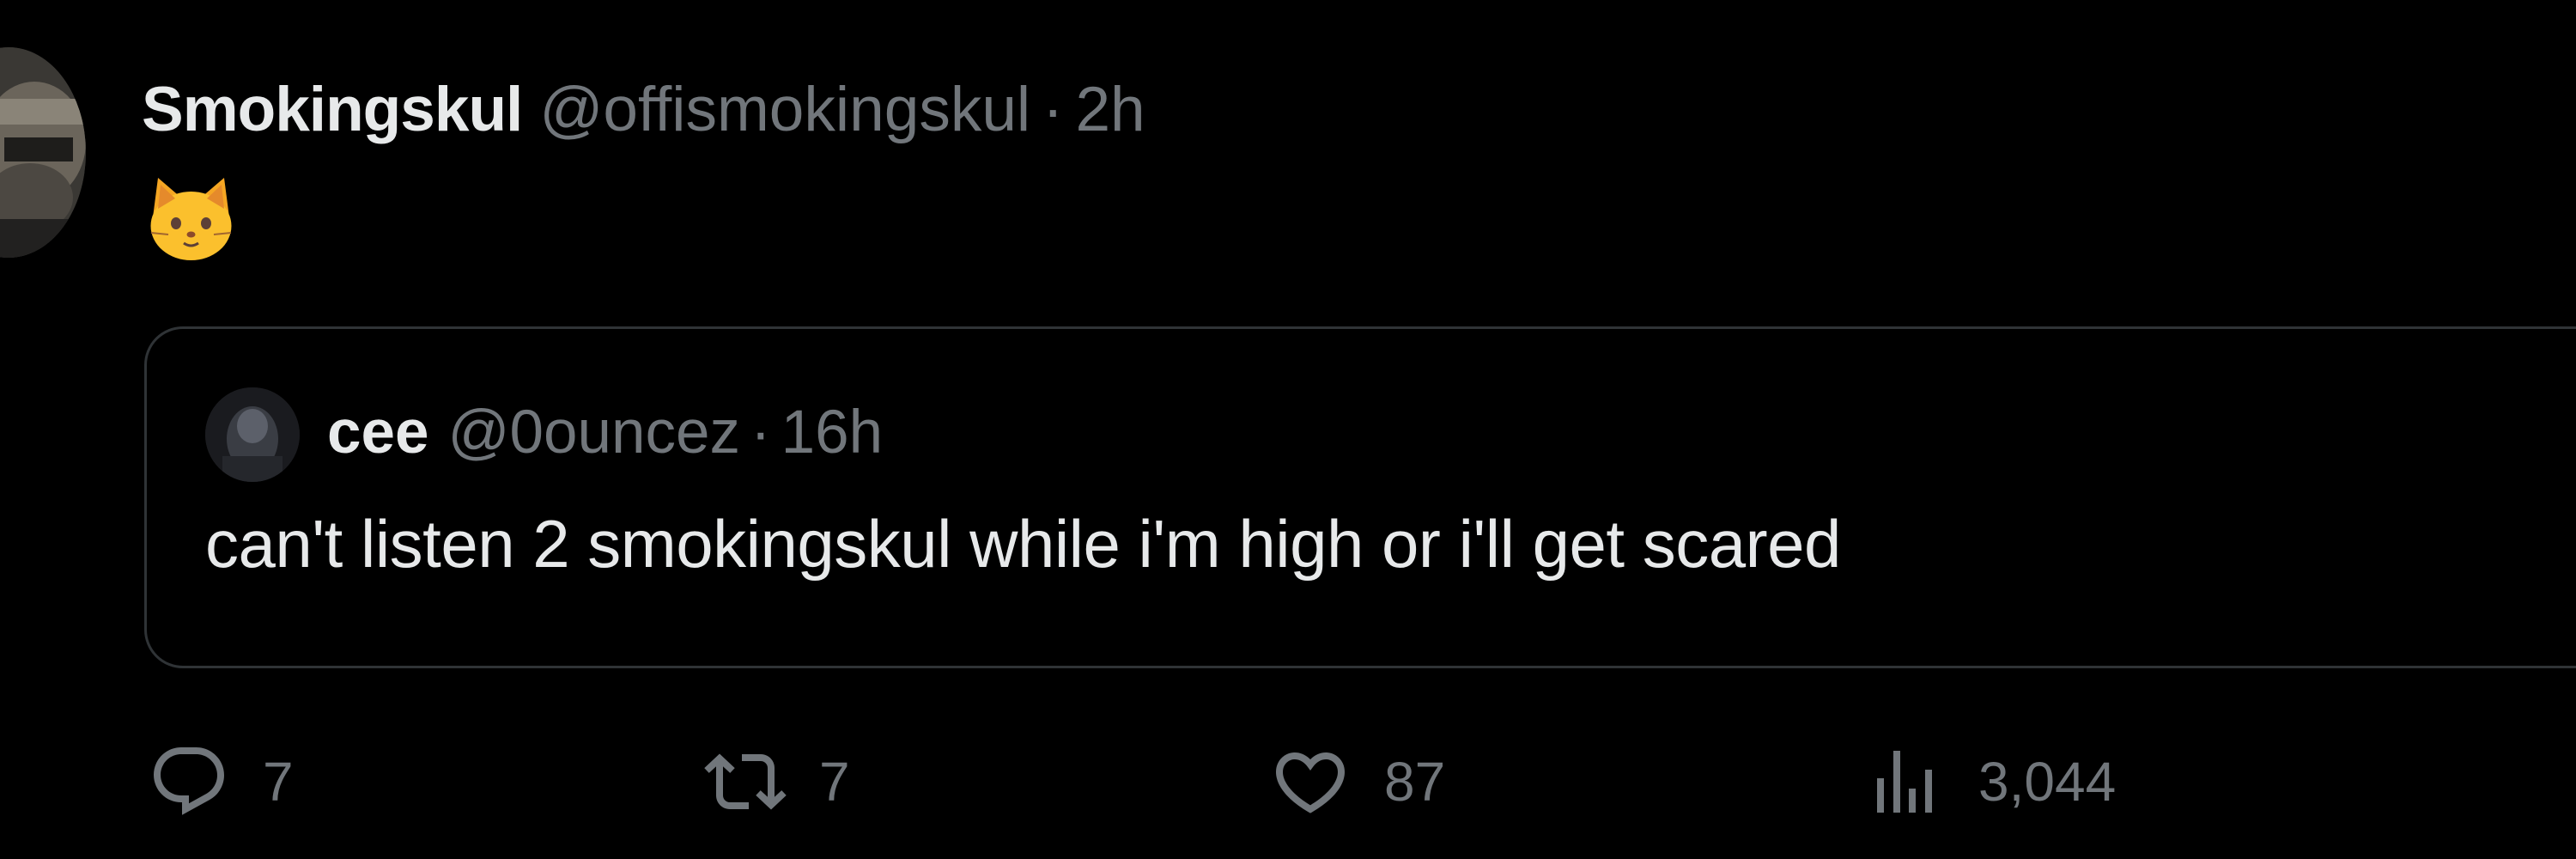  I want to click on heart-icon, so click(1310, 781).